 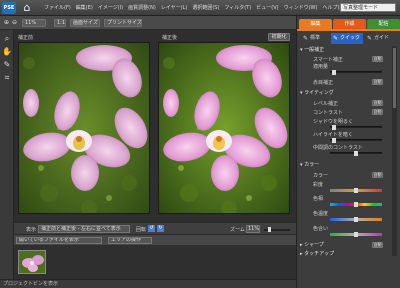 What do you see at coordinates (7, 65) in the screenshot?
I see `brush-tool-icon: ✎` at bounding box center [7, 65].